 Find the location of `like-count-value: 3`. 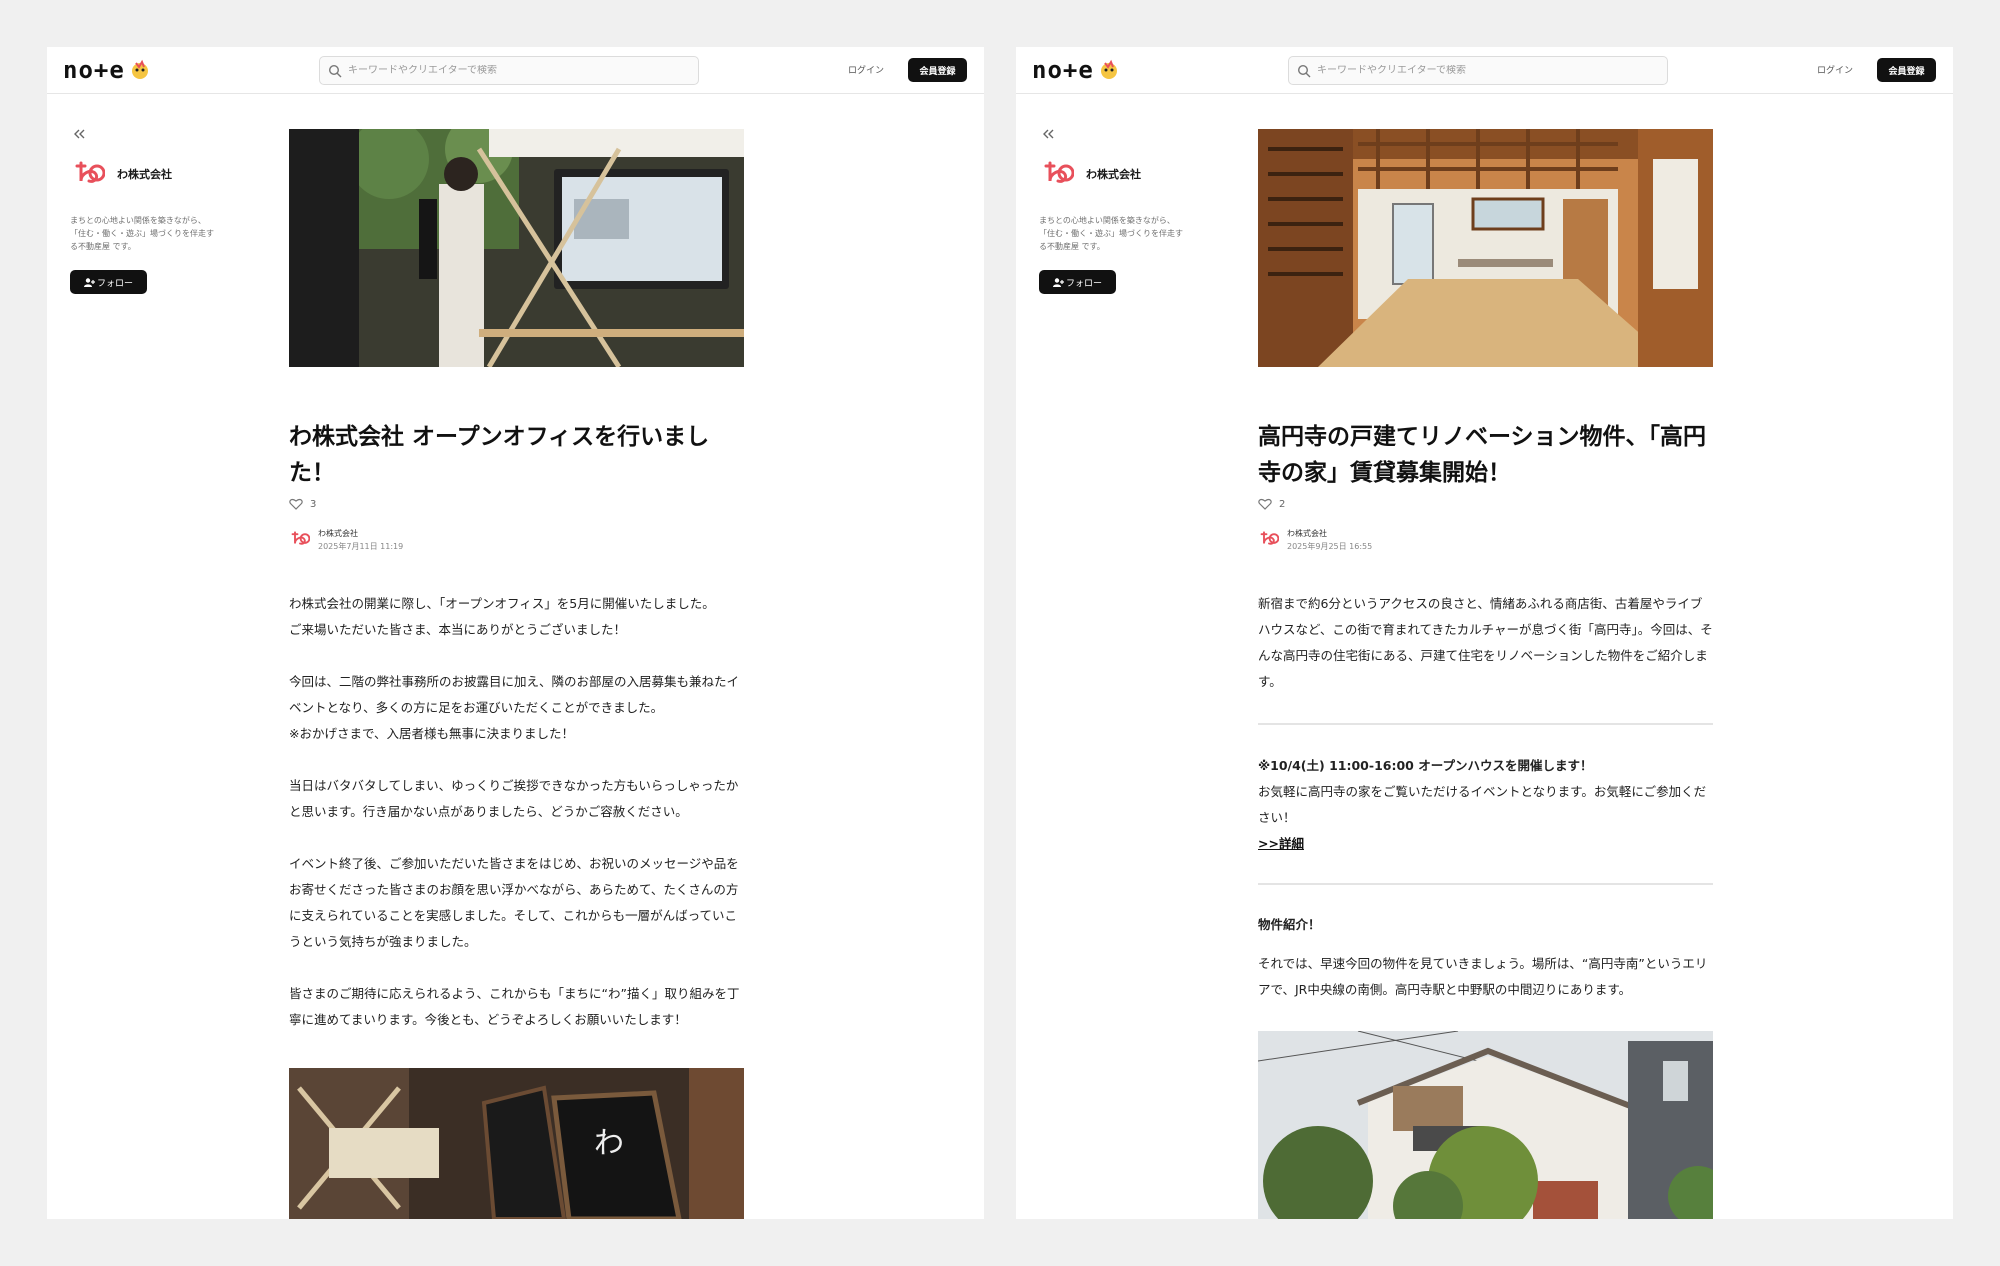

like-count-value: 3 is located at coordinates (313, 504).